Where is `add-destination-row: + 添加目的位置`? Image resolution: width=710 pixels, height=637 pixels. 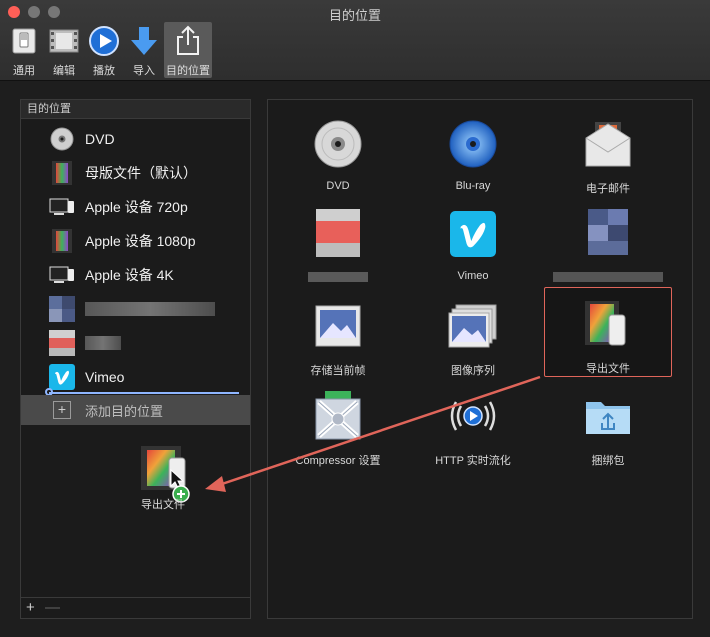 add-destination-row: + 添加目的位置 is located at coordinates (135, 410).